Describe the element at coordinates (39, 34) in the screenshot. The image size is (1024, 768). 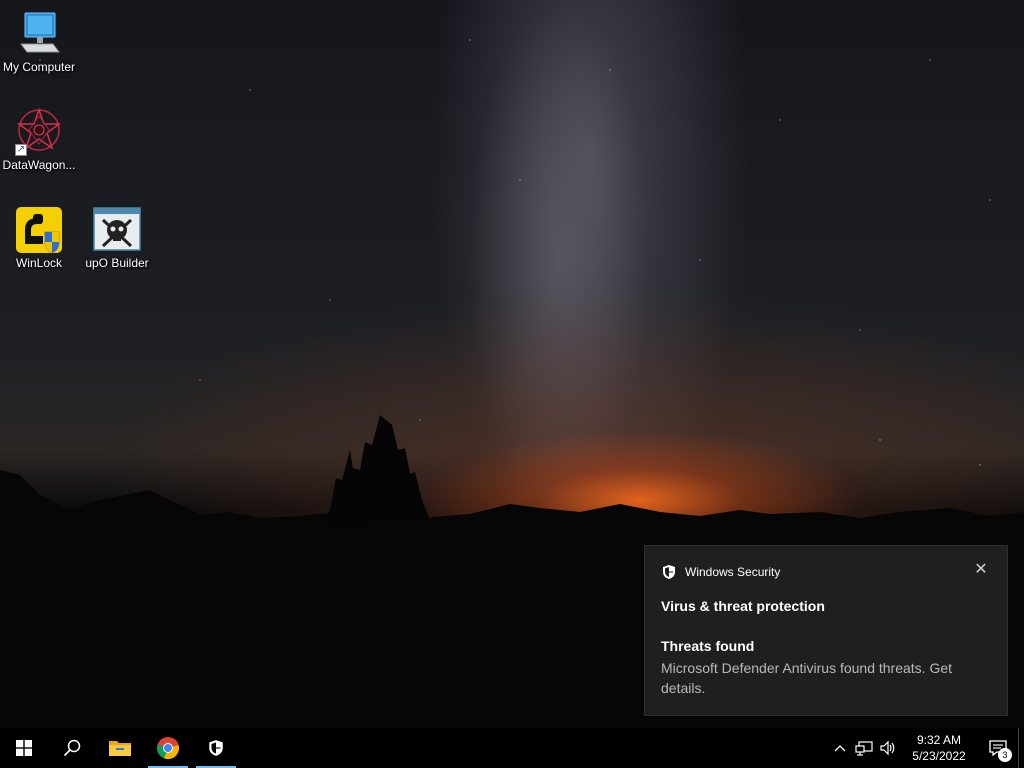
I see `computer-icon` at that location.